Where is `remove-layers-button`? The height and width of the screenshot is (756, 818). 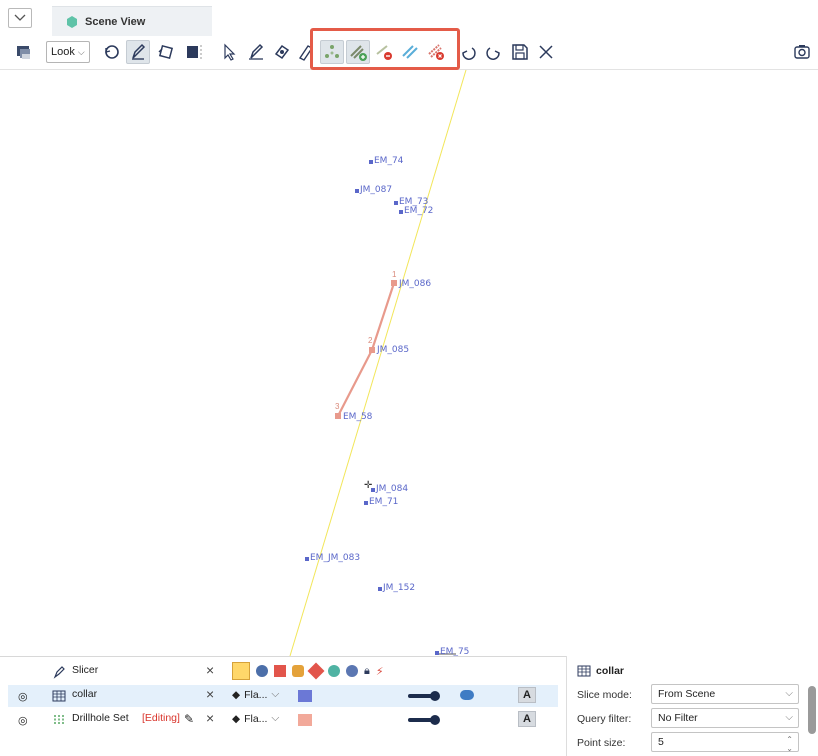
remove-layers-button is located at coordinates (24, 52).